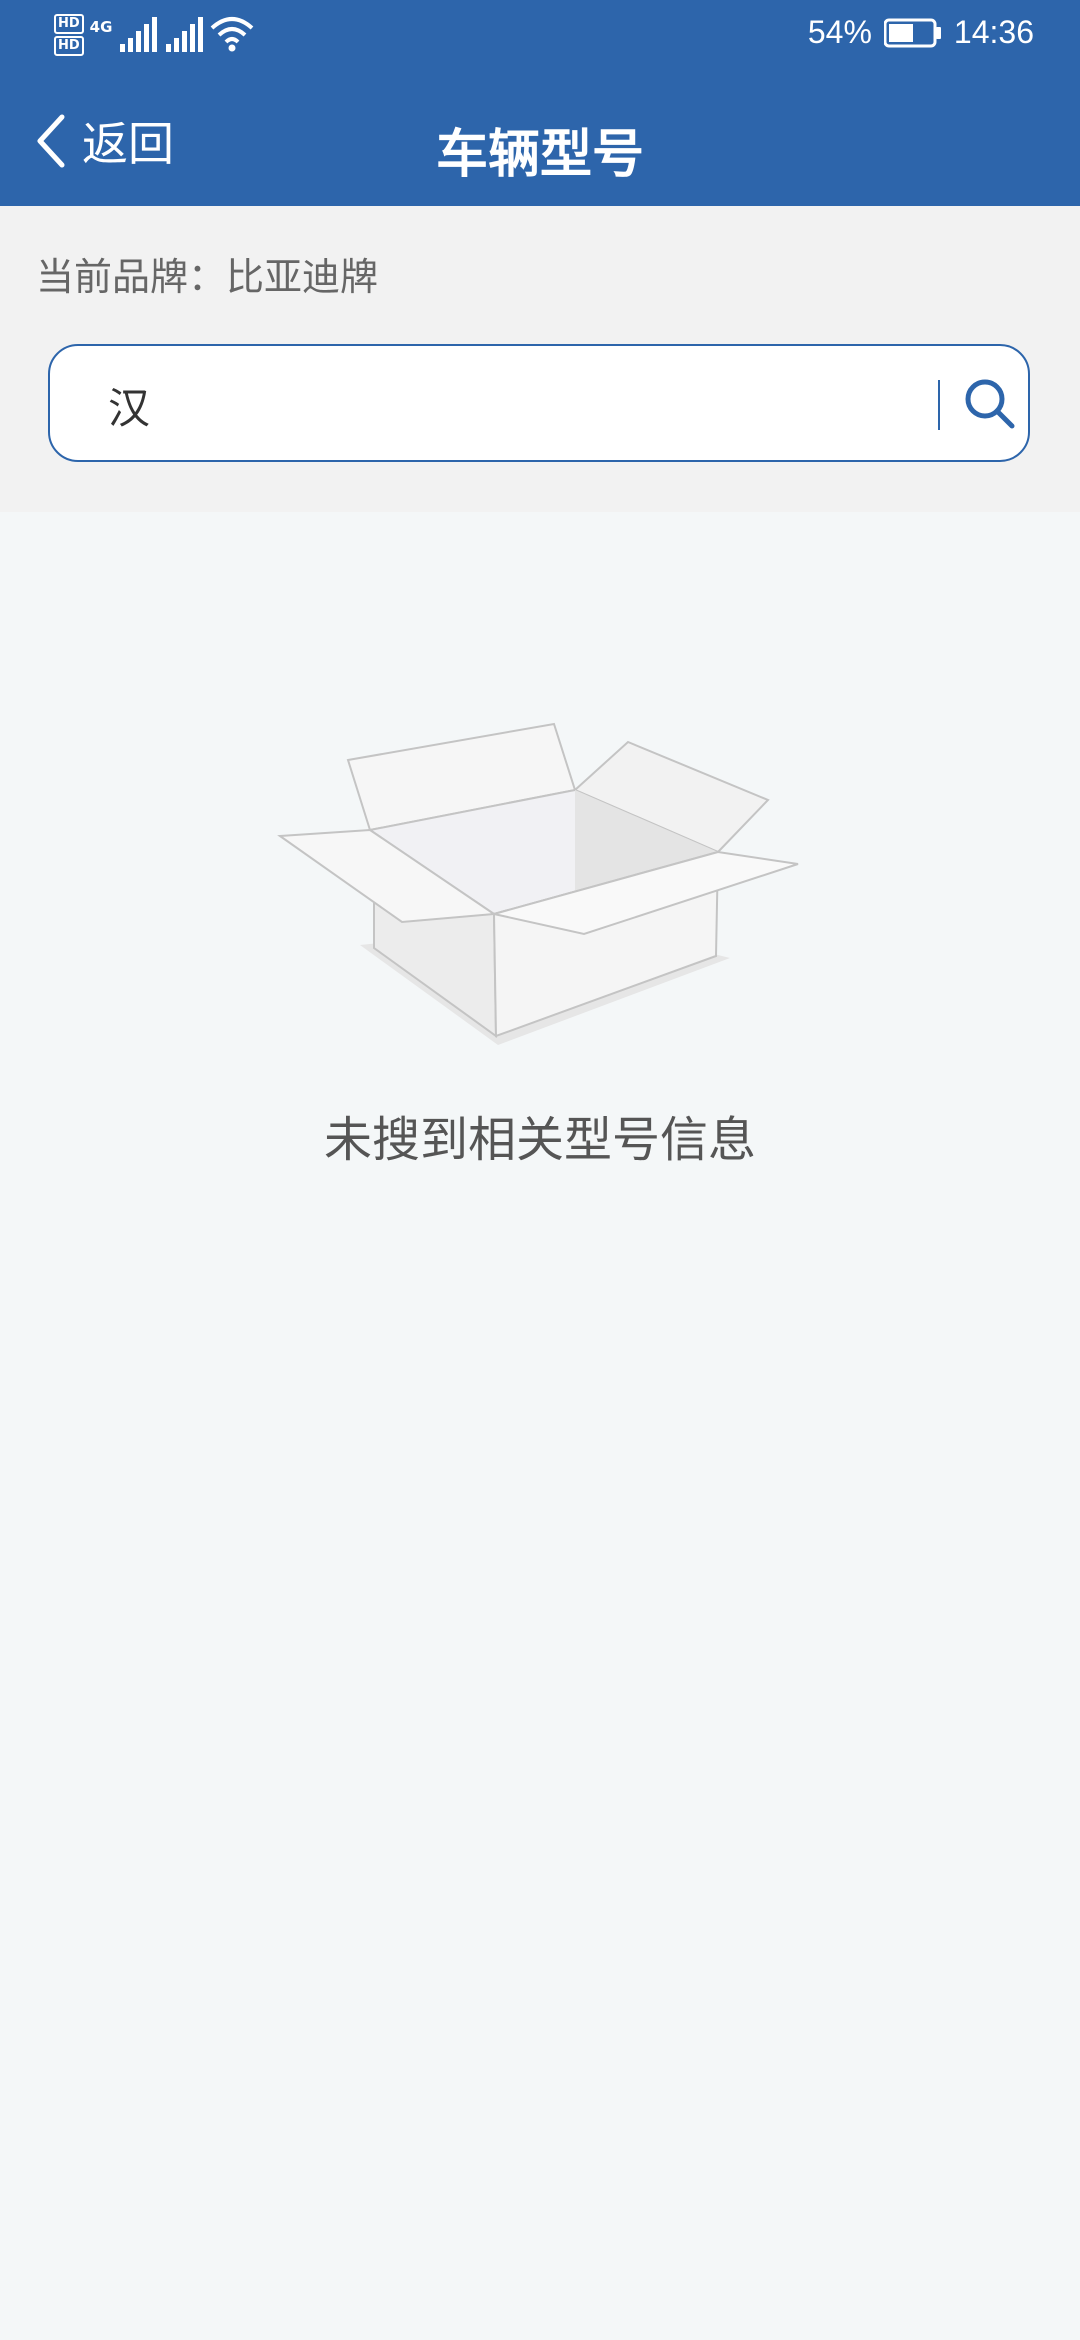 The width and height of the screenshot is (1080, 2340). Describe the element at coordinates (540, 38) in the screenshot. I see `status-bar: HD HD 4G 54% 14:36` at that location.